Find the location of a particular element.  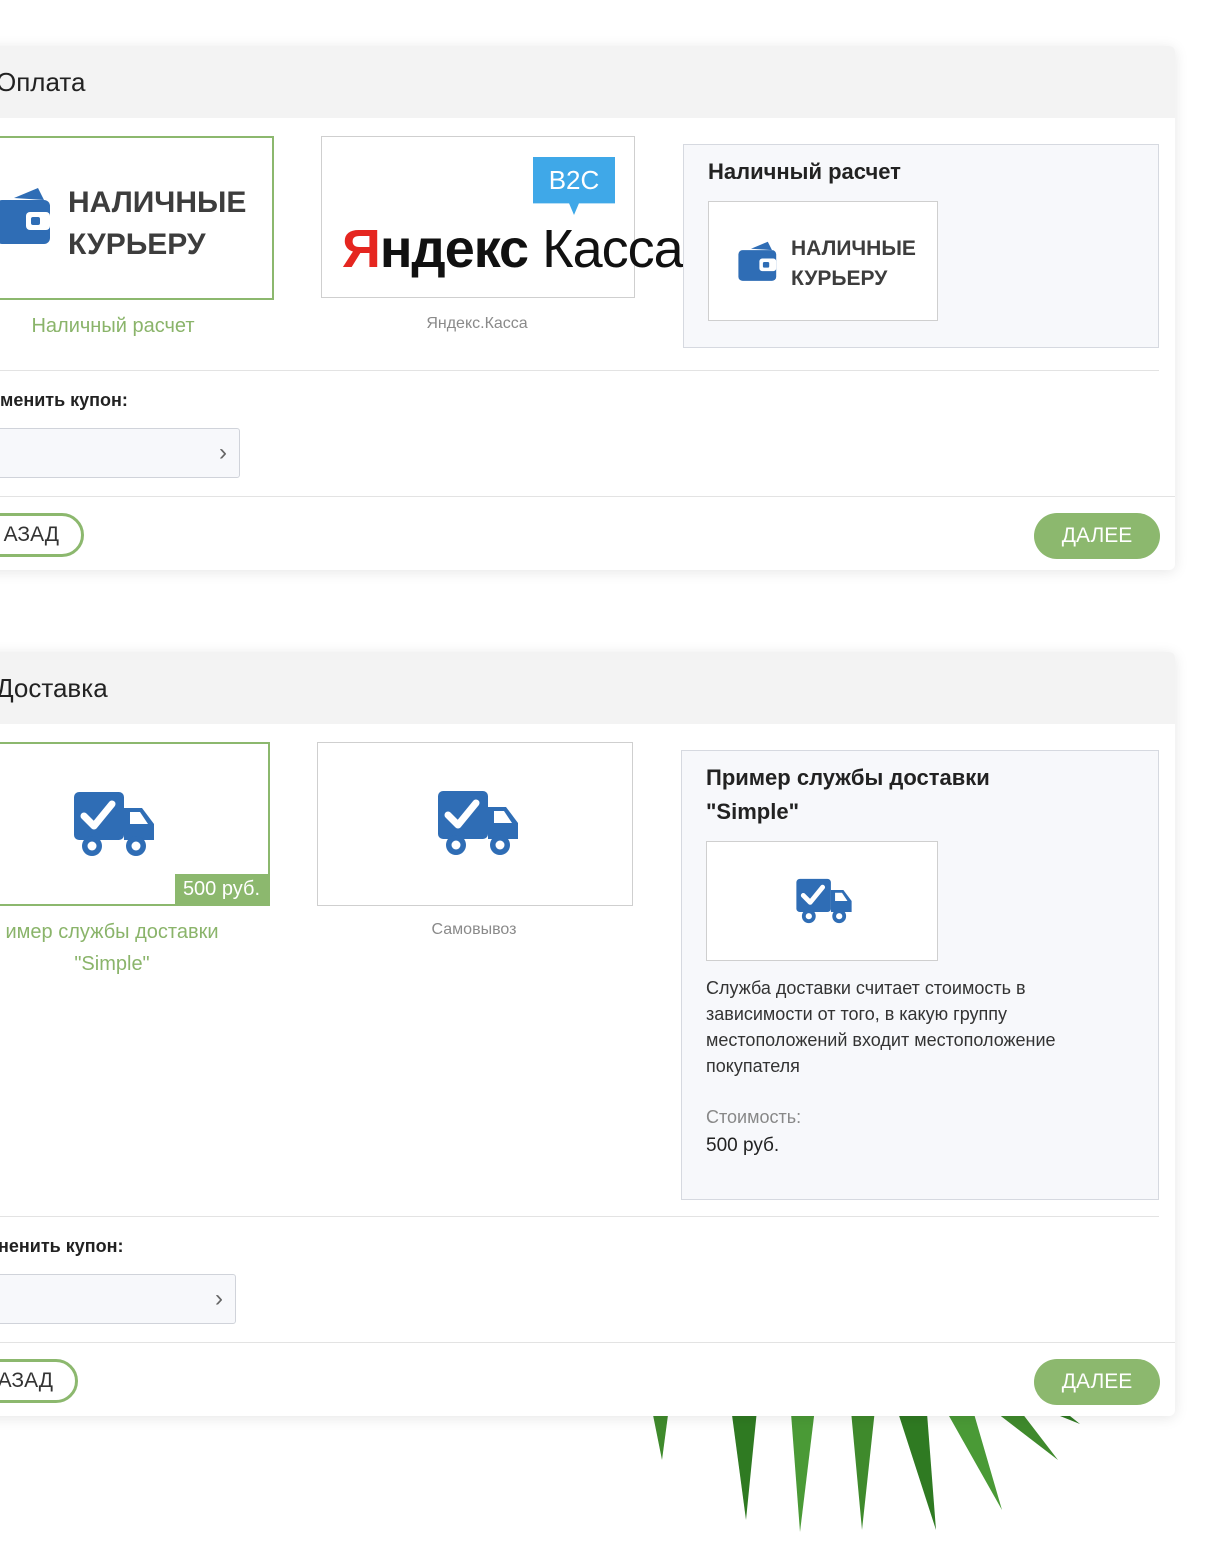

price-tag: 500 руб. is located at coordinates (221, 889).